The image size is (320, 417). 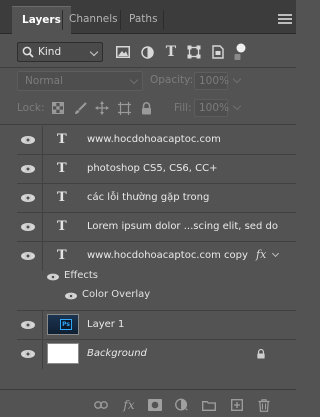 I want to click on fill-dropdown-icon, so click(x=238, y=108).